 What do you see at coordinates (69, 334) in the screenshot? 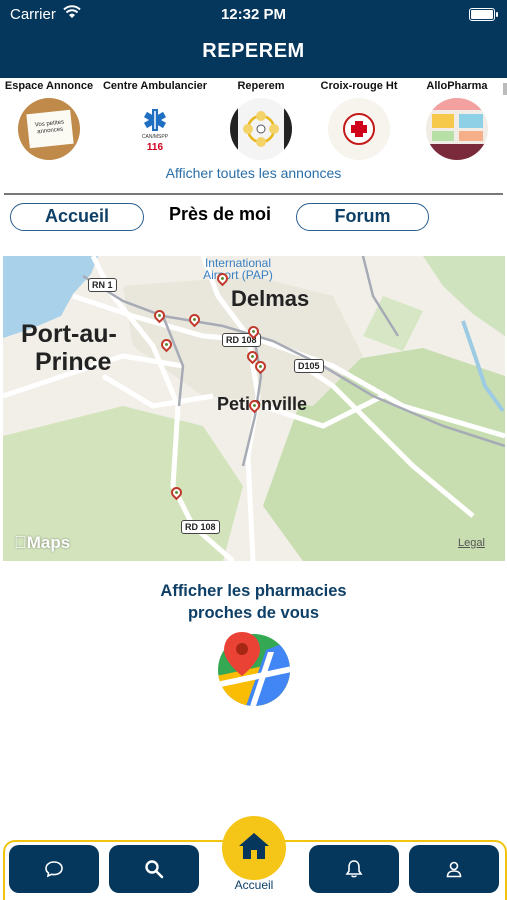
I see `port-au-prince-label-line1: Port-au-` at bounding box center [69, 334].